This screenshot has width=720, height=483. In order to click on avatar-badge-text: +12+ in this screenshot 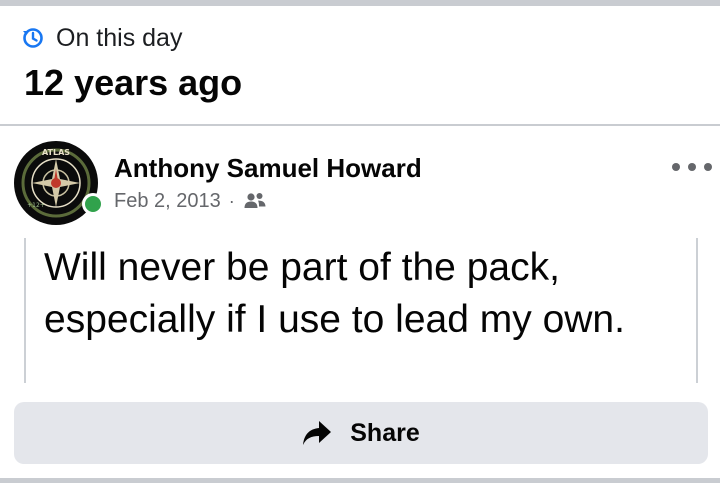, I will do `click(36, 205)`.